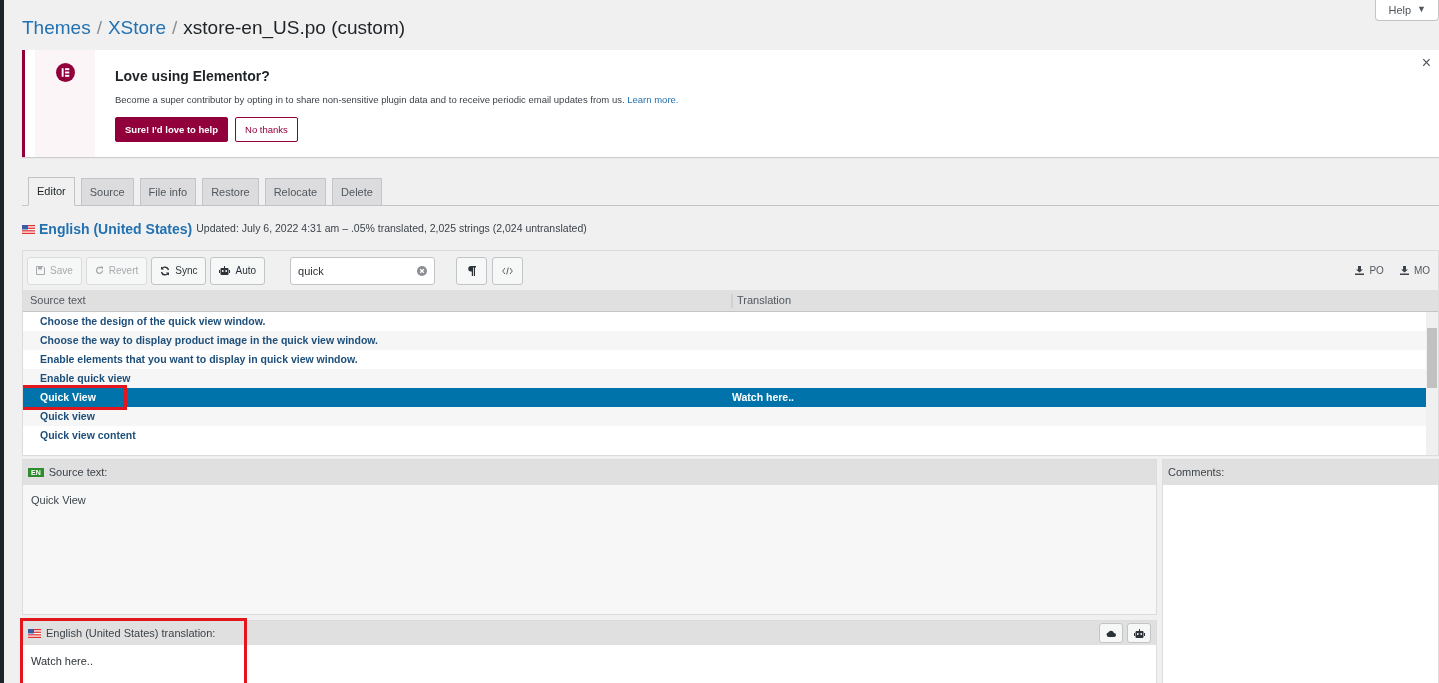 This screenshot has width=1439, height=683. What do you see at coordinates (1414, 270) in the screenshot?
I see `download-button: MO` at bounding box center [1414, 270].